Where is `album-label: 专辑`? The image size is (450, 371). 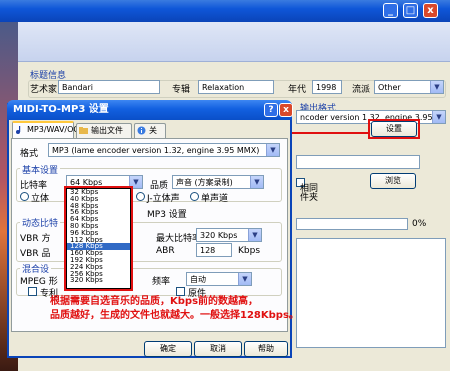 album-label: 专辑 is located at coordinates (181, 90).